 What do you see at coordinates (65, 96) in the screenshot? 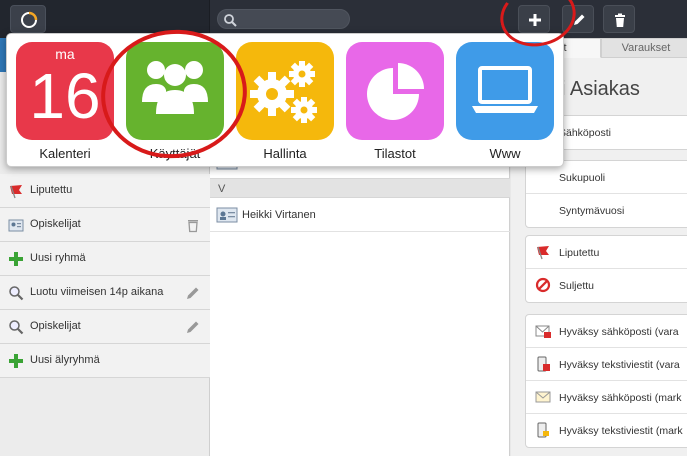
I see `calendar-day: 16` at bounding box center [65, 96].